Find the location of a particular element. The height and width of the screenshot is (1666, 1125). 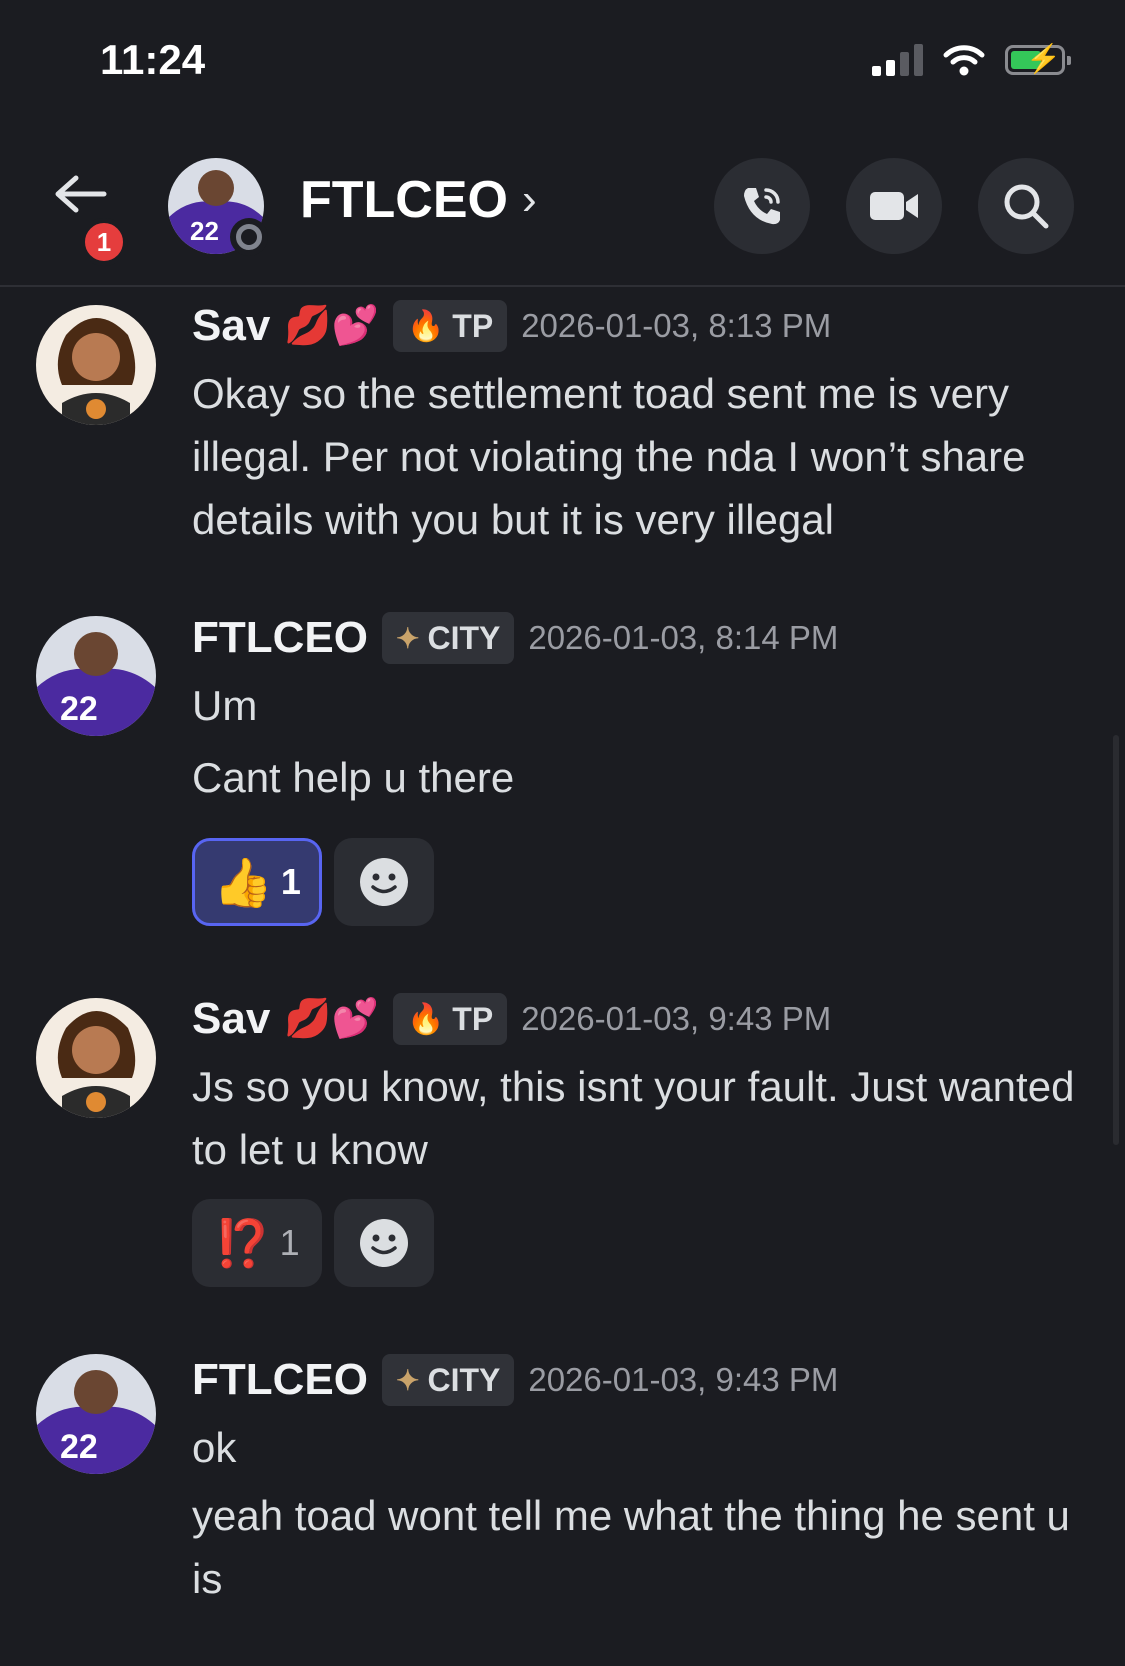

chevron-right-icon: › is located at coordinates (529, 199).